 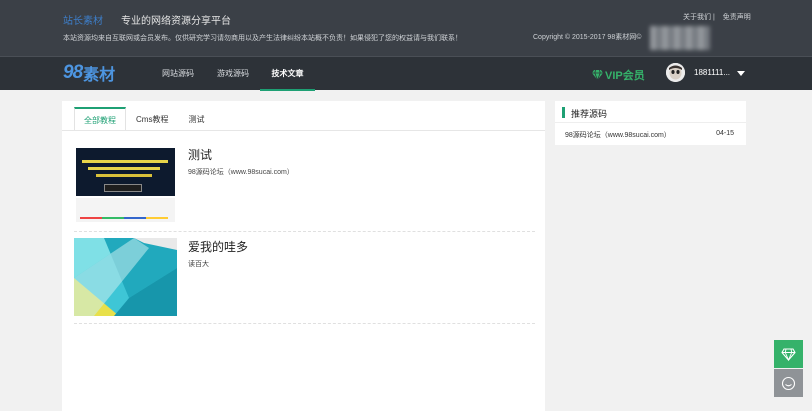 I want to click on vip-label: VIP会员, so click(x=625, y=76).